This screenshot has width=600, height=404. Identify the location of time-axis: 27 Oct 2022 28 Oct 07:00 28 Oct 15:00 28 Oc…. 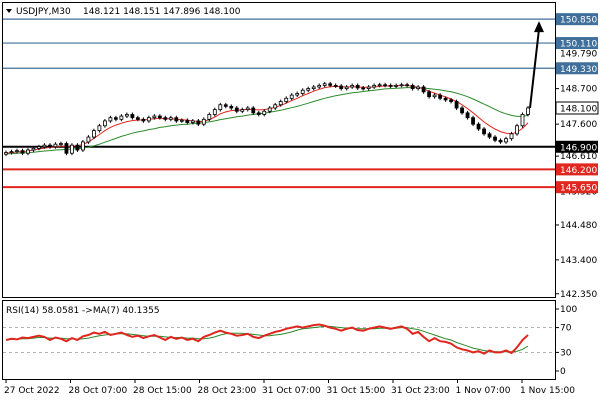
(289, 387).